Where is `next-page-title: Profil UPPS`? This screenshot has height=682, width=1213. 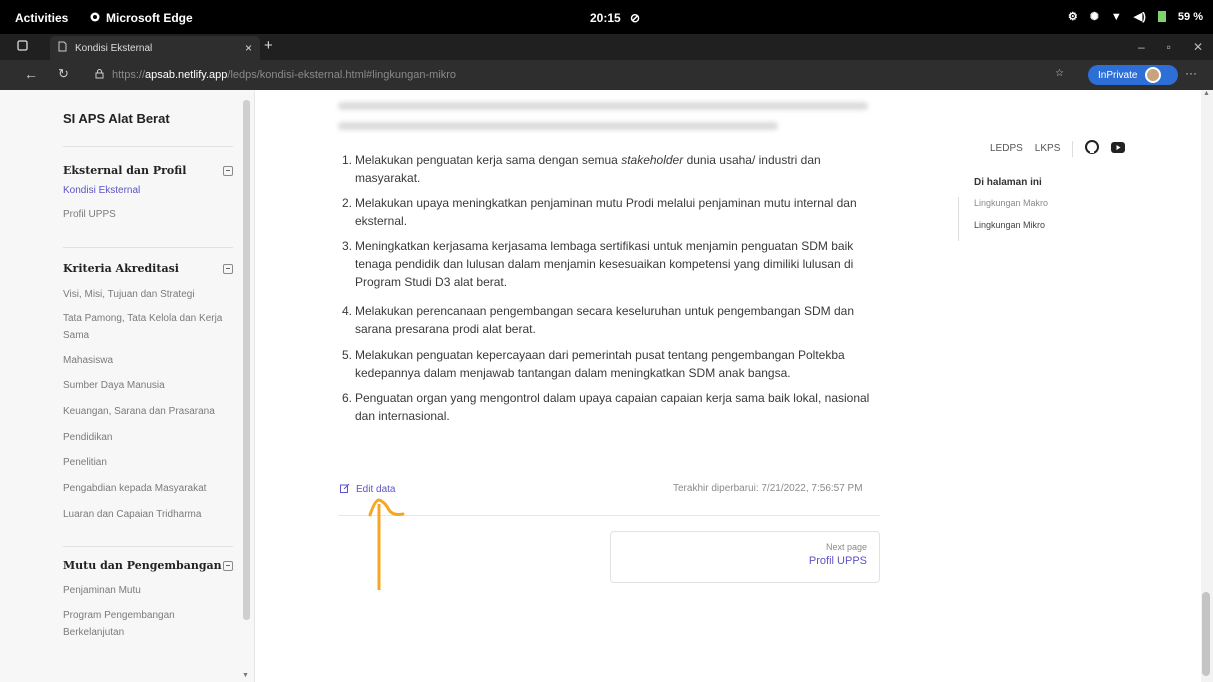 next-page-title: Profil UPPS is located at coordinates (837, 561).